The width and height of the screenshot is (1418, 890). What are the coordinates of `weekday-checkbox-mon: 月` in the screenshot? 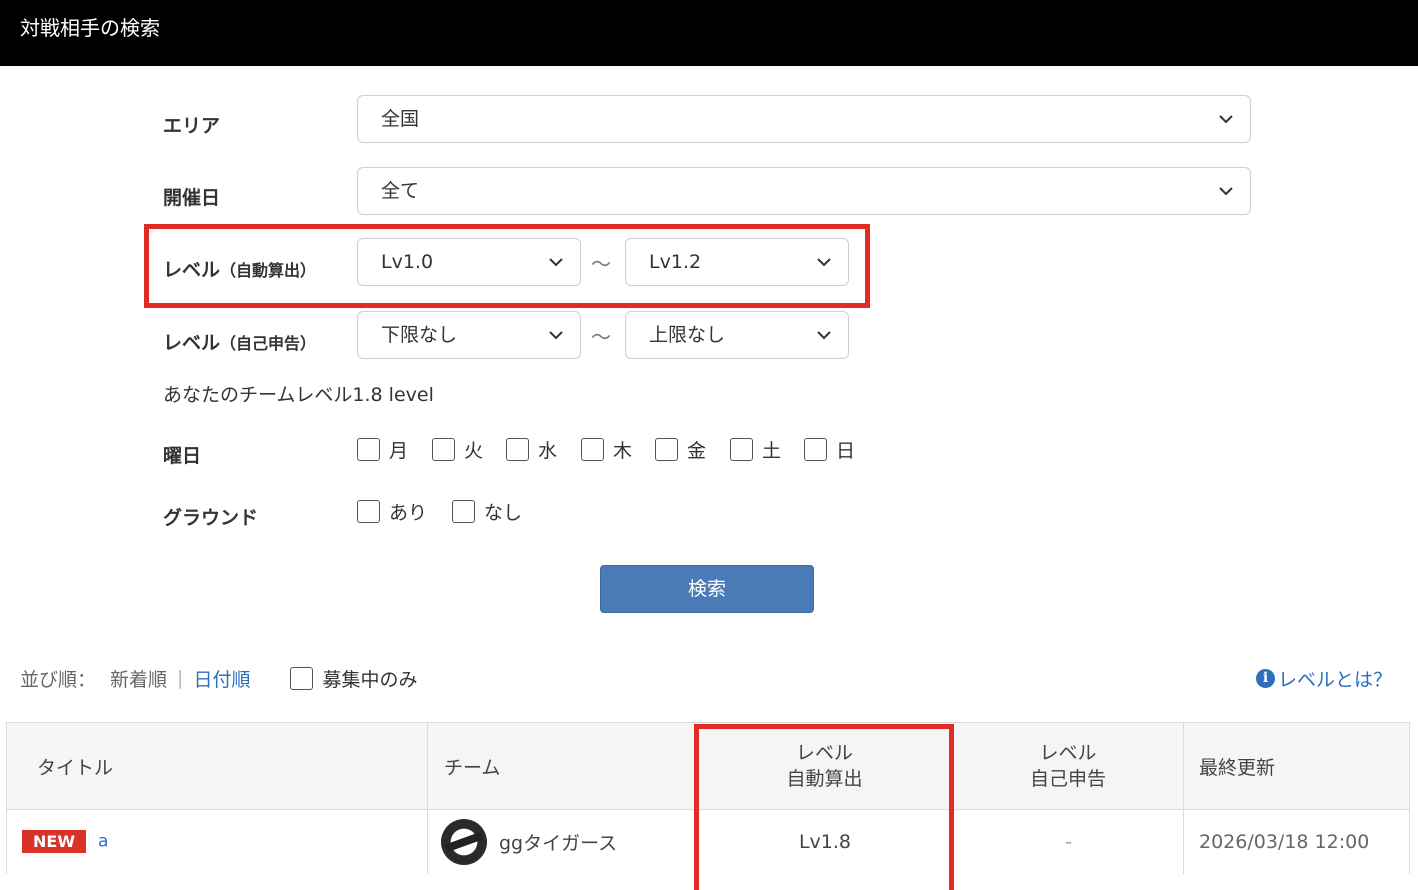 It's located at (382, 449).